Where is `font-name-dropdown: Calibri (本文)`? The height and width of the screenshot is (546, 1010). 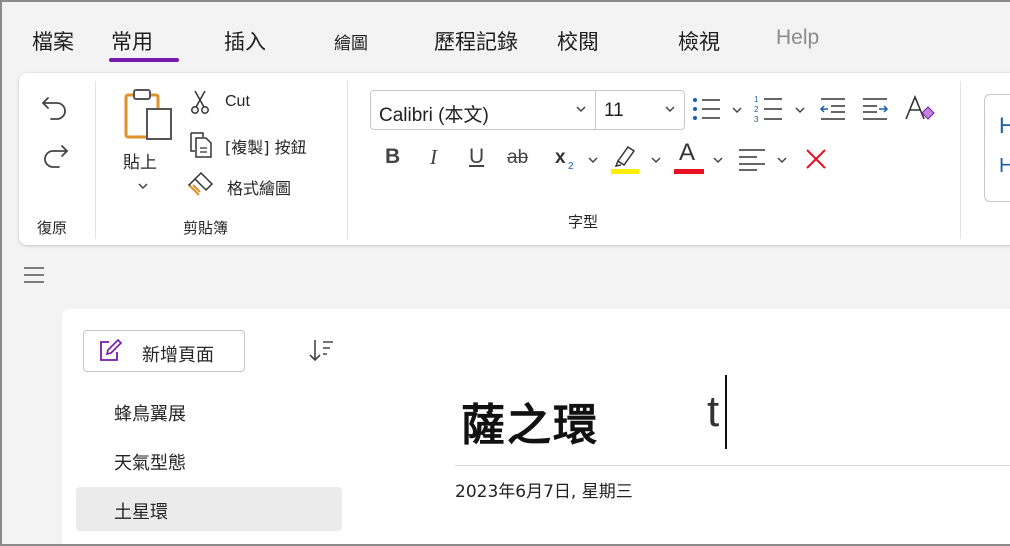
font-name-dropdown: Calibri (本文) is located at coordinates (483, 110).